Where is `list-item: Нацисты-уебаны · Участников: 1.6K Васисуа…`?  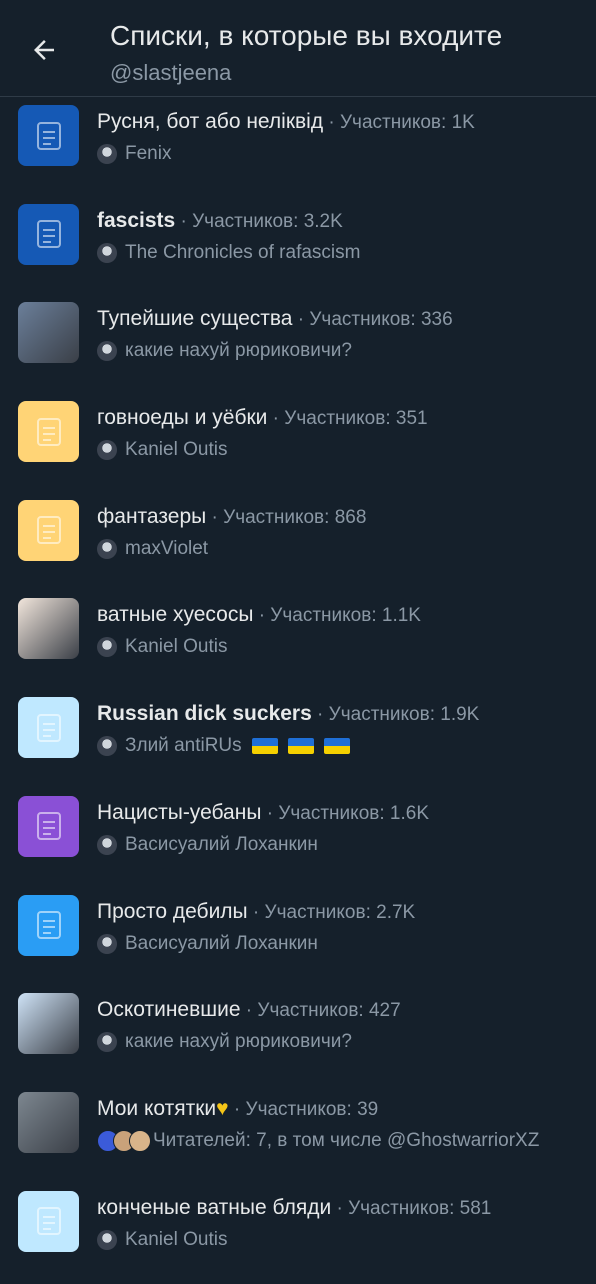
list-item: Нацисты-уебаны · Участников: 1.6K Васисуа… is located at coordinates (298, 840).